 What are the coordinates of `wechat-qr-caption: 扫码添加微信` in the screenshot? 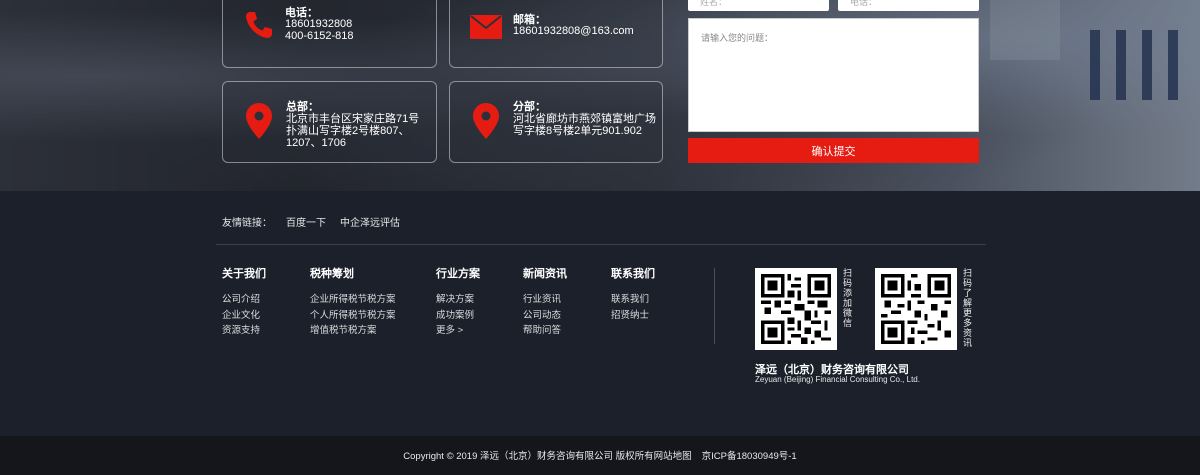 It's located at (848, 298).